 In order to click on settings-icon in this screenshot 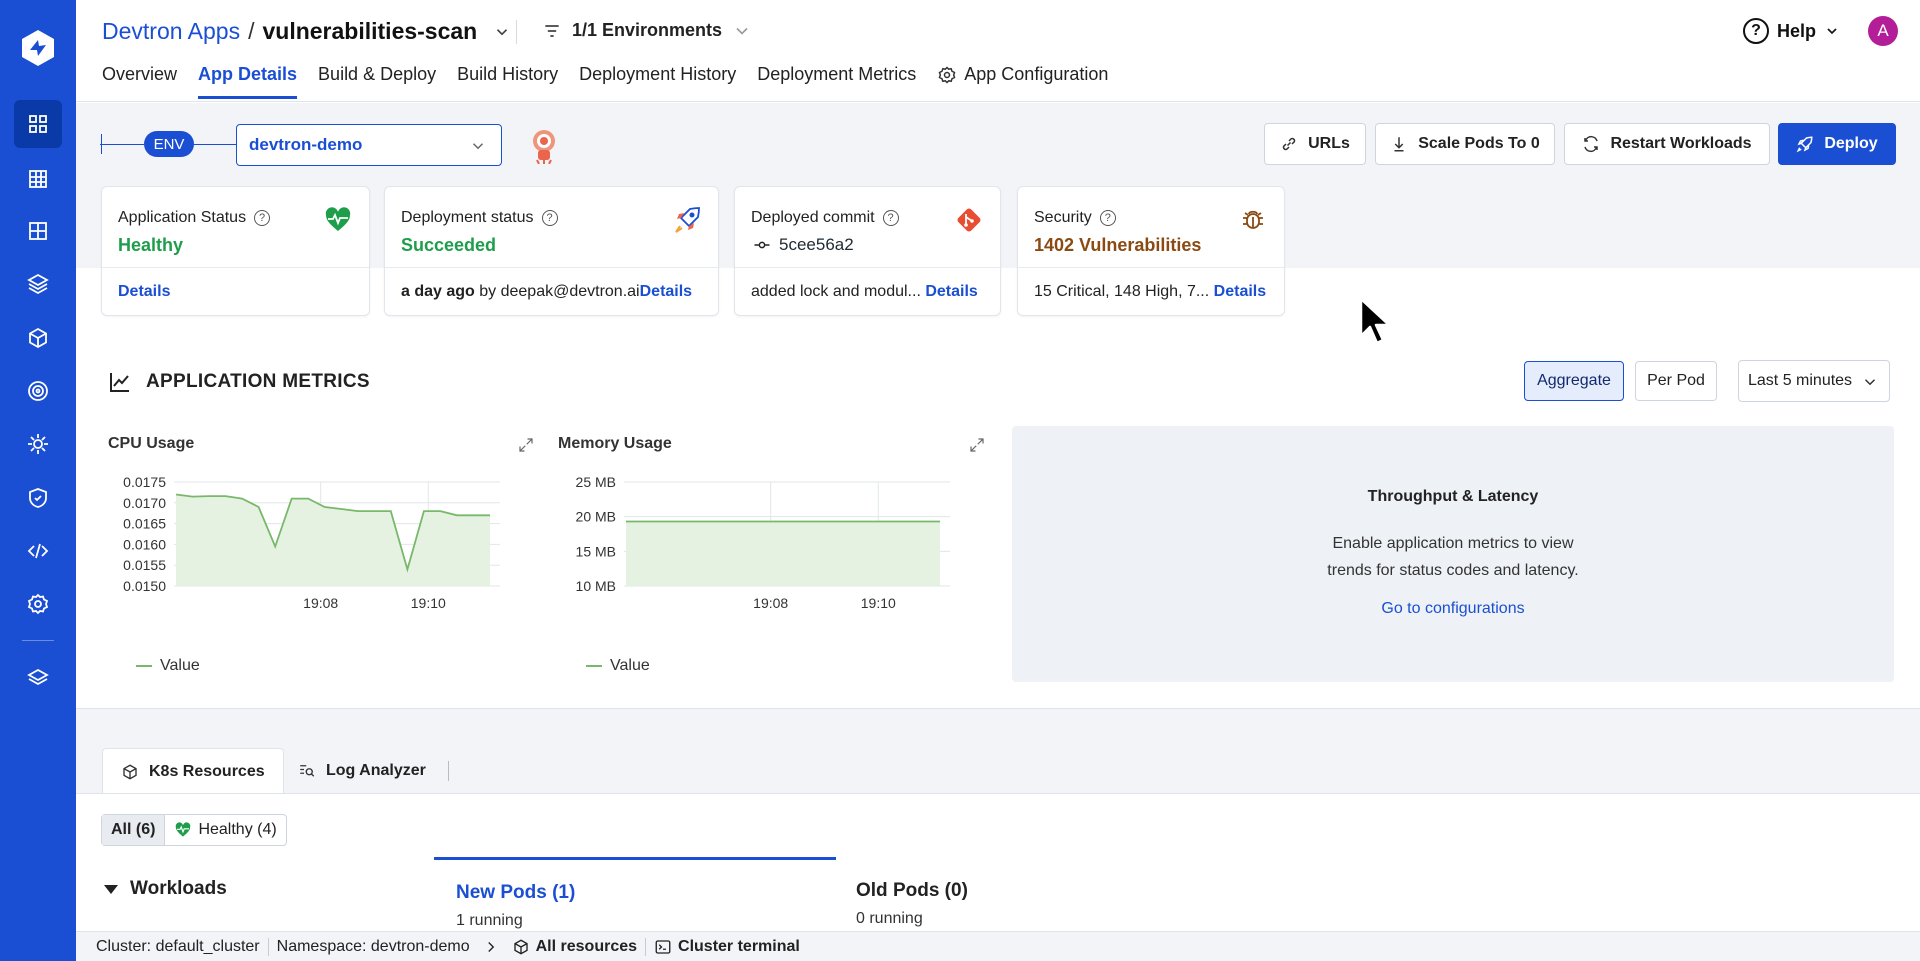, I will do `click(38, 604)`.